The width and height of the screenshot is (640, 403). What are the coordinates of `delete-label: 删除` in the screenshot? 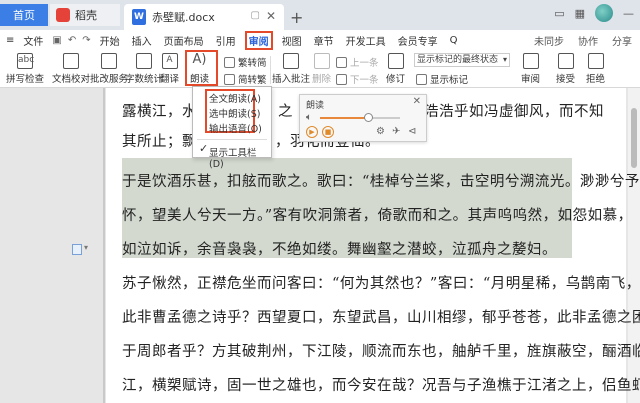 It's located at (322, 79).